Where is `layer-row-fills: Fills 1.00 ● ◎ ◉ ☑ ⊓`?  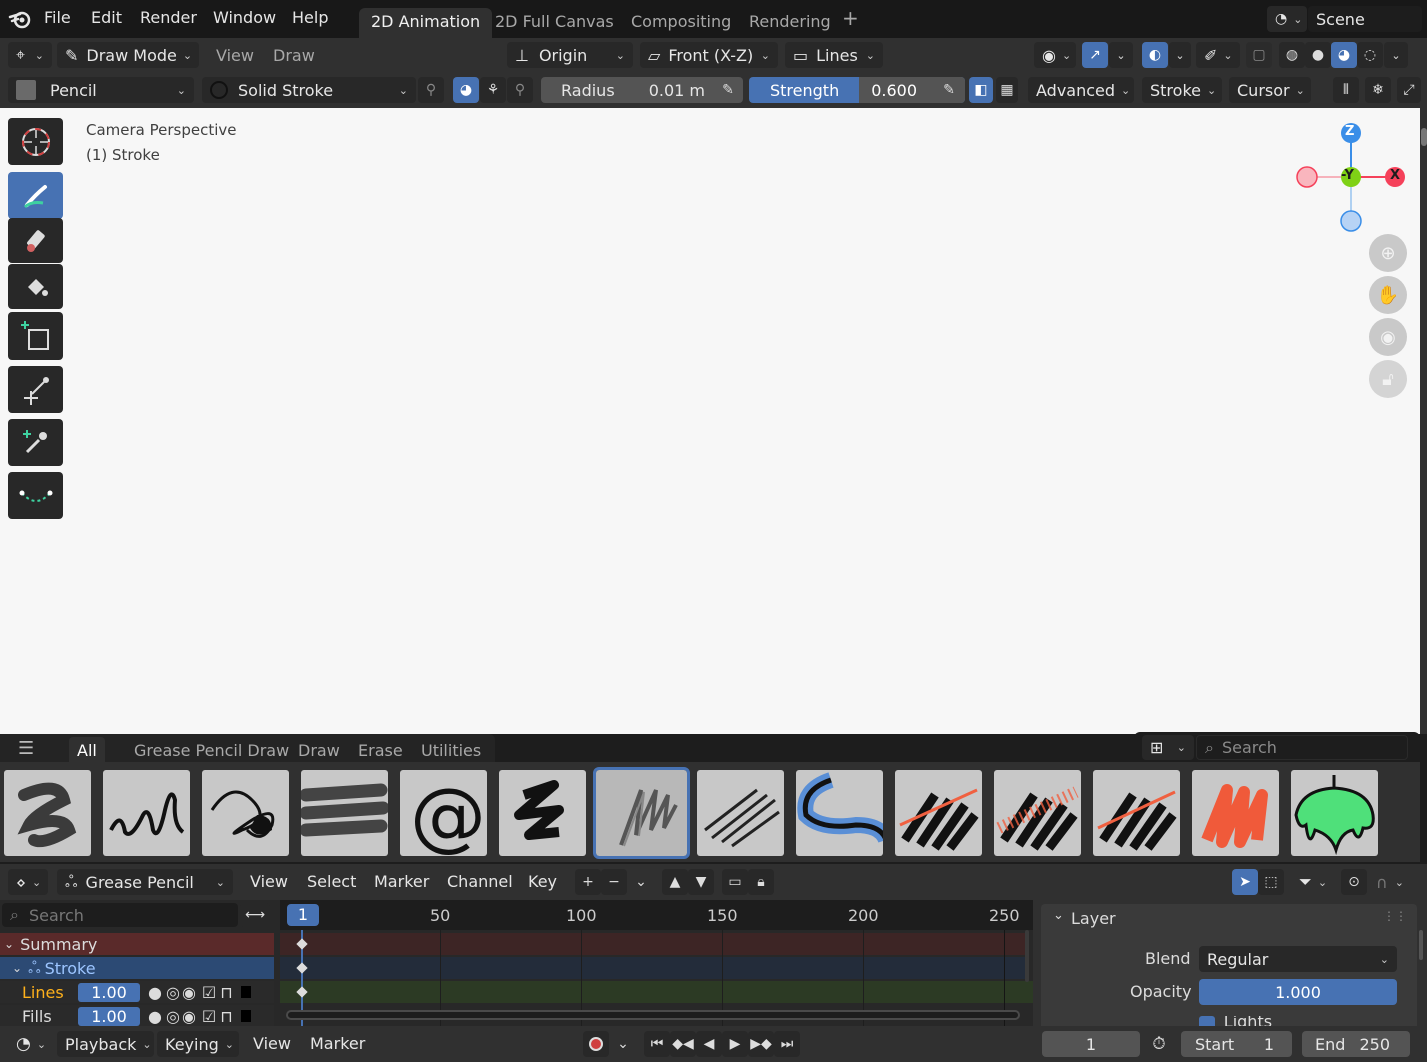 layer-row-fills: Fills 1.00 ● ◎ ◉ ☑ ⊓ is located at coordinates (137, 1016).